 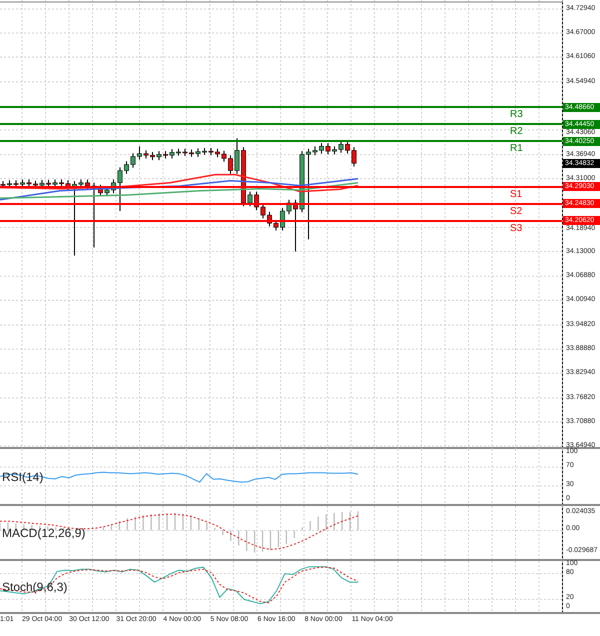 I want to click on level-label: R1, so click(x=516, y=149).